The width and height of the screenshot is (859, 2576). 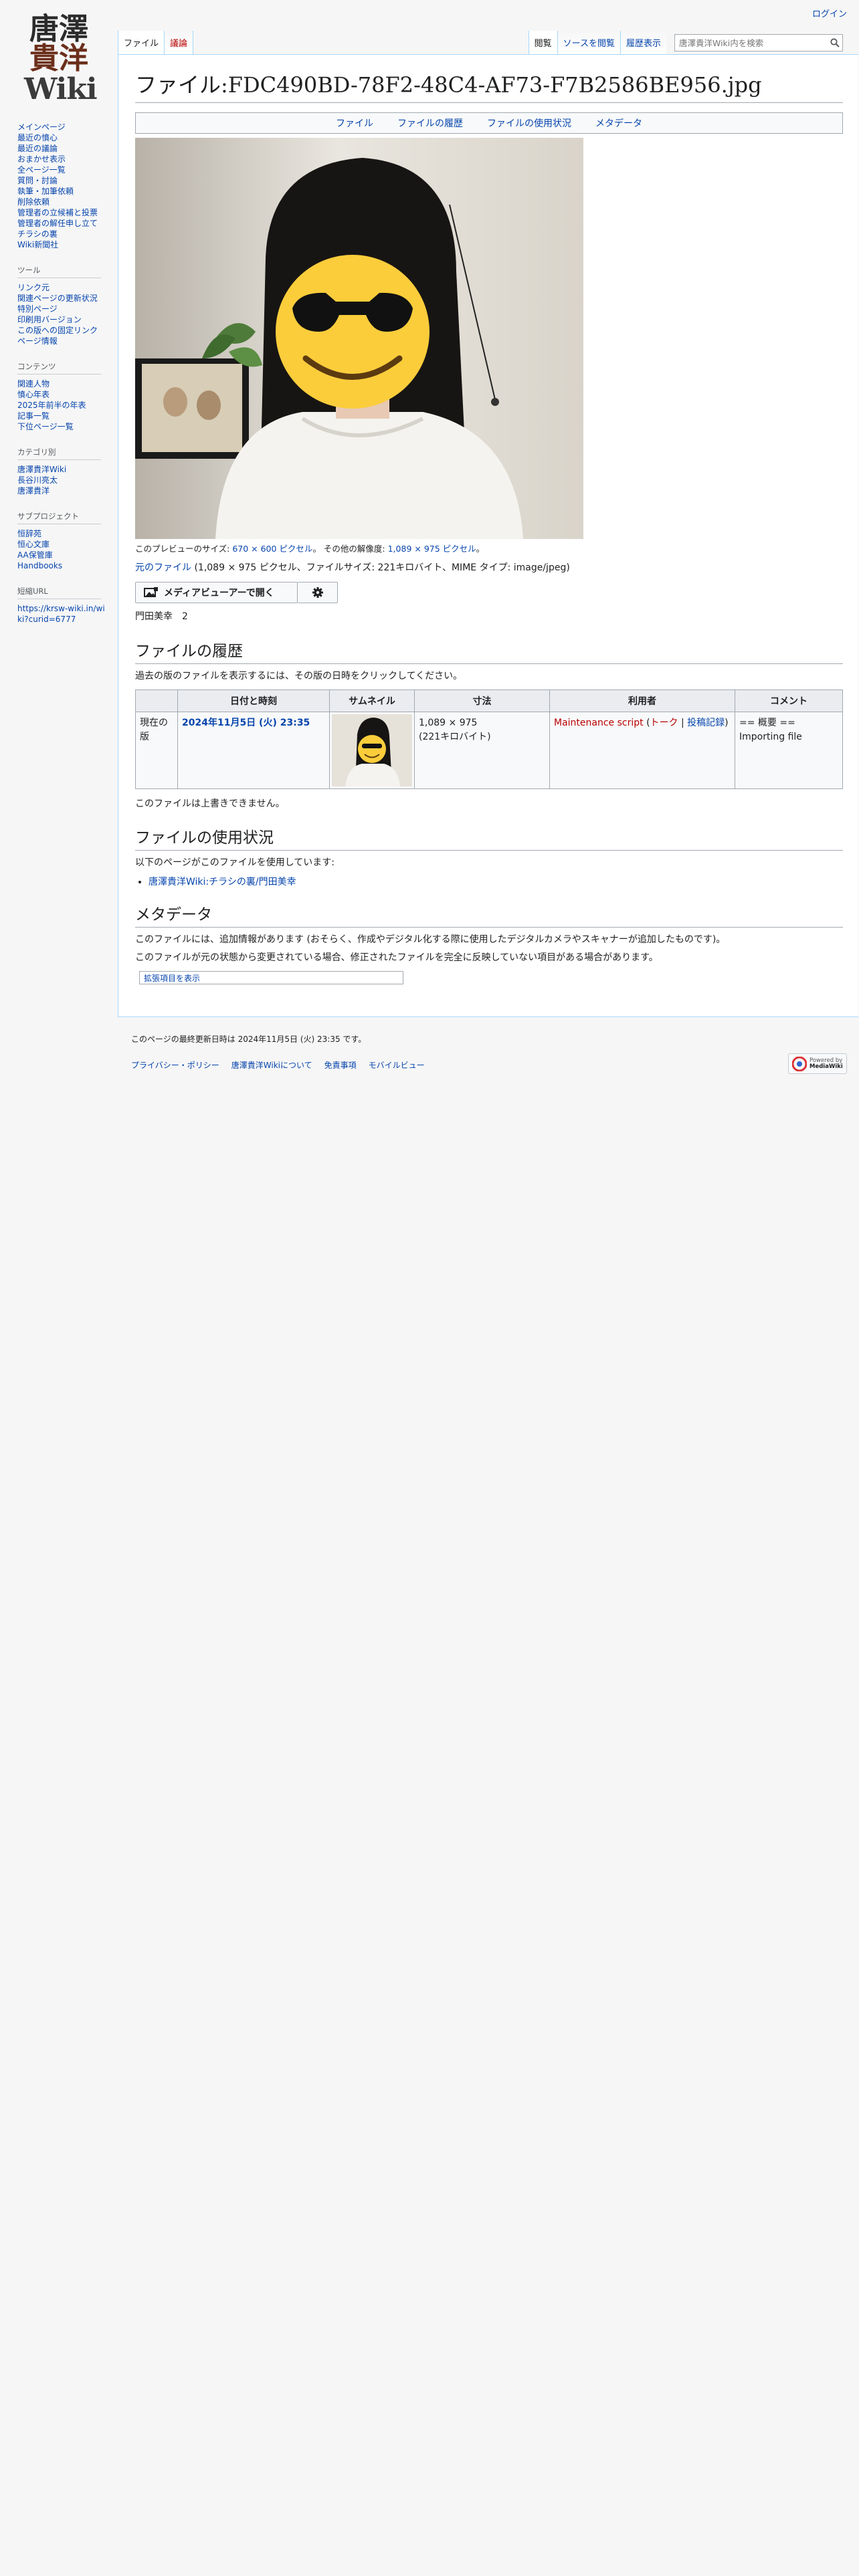 I want to click on footer-about-link: 唐澤貴洋Wikiについて, so click(x=271, y=1065).